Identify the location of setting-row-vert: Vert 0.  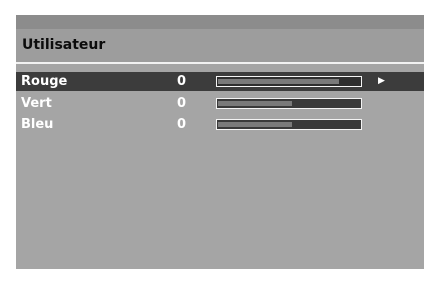
(220, 103).